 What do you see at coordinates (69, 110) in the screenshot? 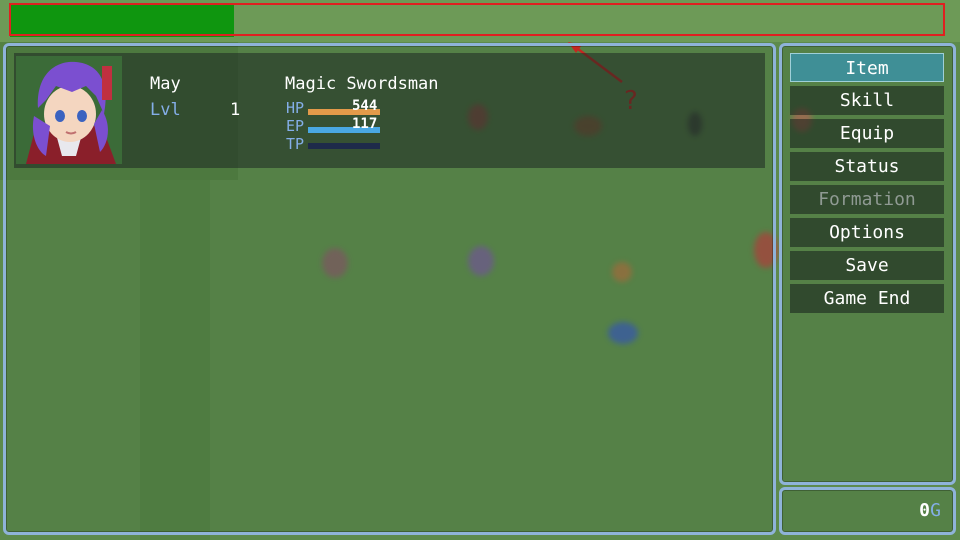
I see `actor-face-portrait` at bounding box center [69, 110].